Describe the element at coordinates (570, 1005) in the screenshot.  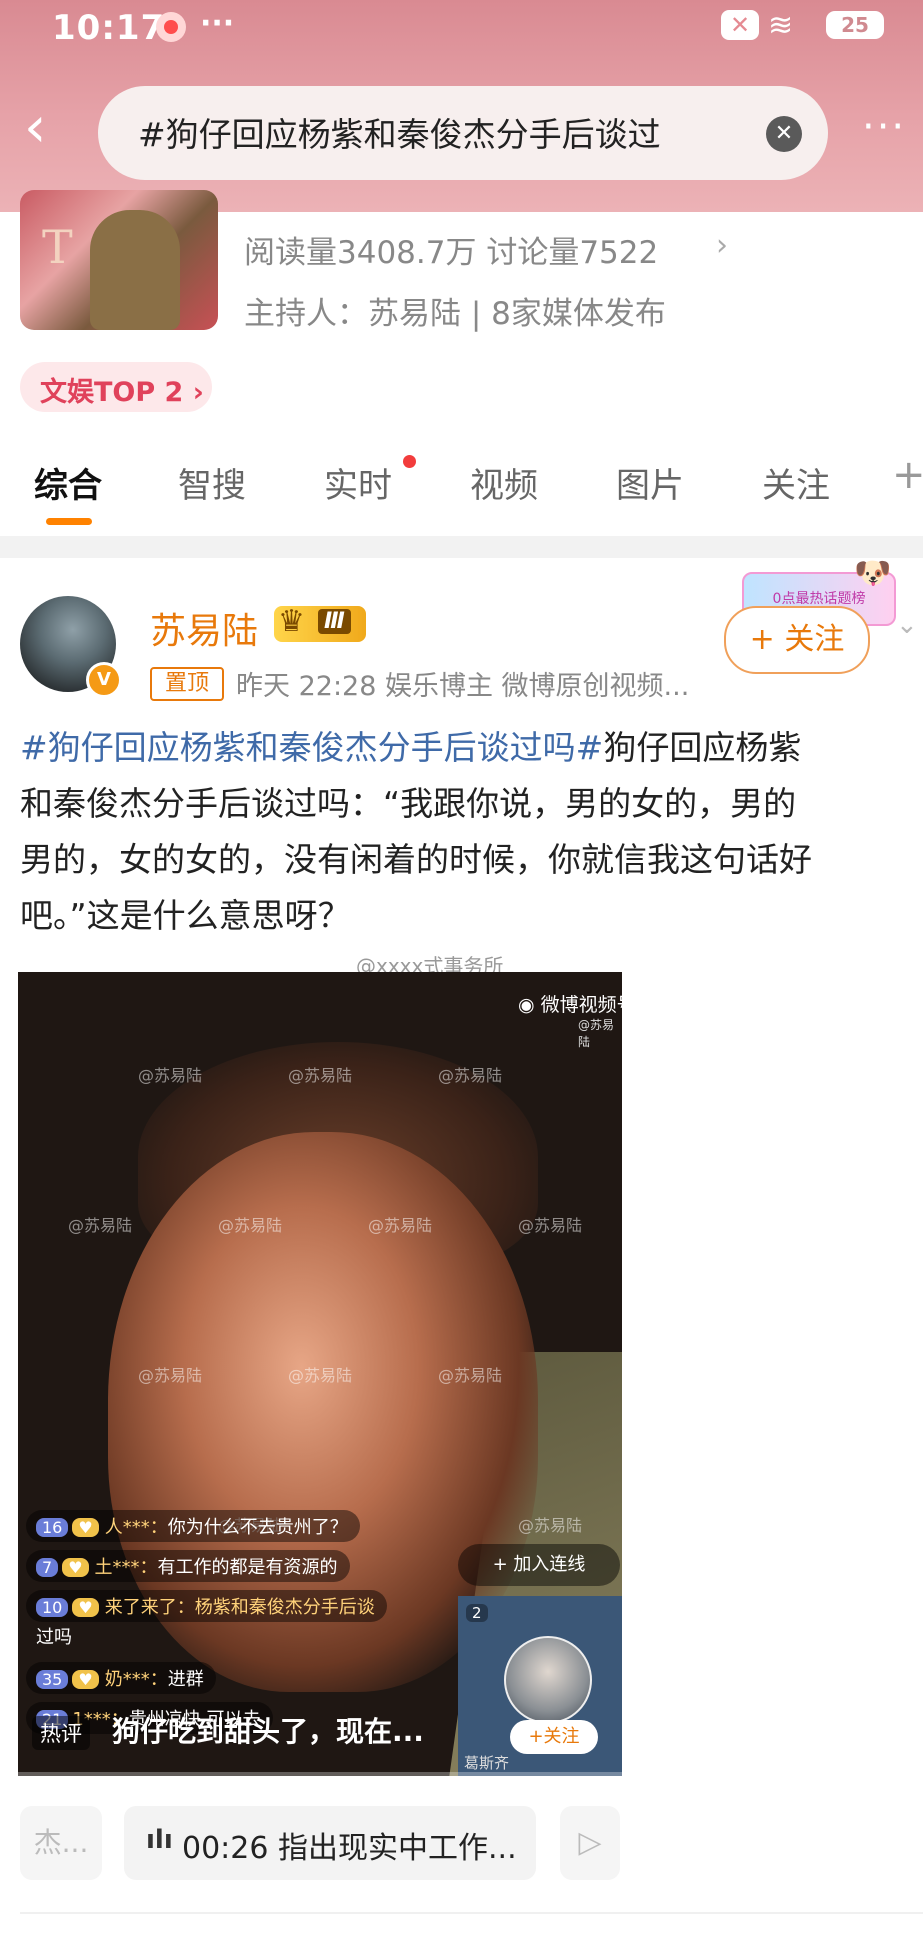
I see `weibo-video-brand: ◉ 微博视频号` at that location.